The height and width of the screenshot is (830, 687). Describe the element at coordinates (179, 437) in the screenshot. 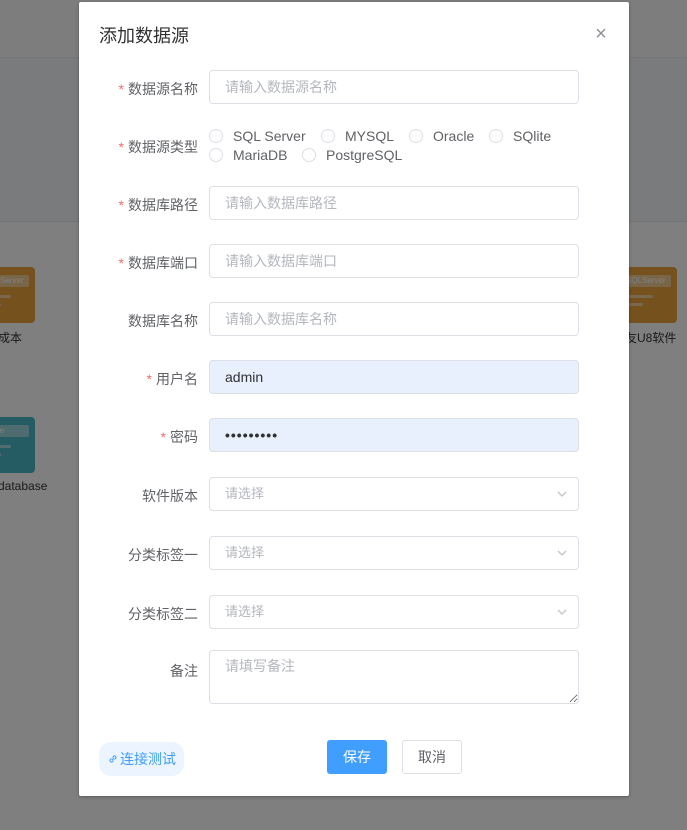

I see `password-label: * 密码` at that location.